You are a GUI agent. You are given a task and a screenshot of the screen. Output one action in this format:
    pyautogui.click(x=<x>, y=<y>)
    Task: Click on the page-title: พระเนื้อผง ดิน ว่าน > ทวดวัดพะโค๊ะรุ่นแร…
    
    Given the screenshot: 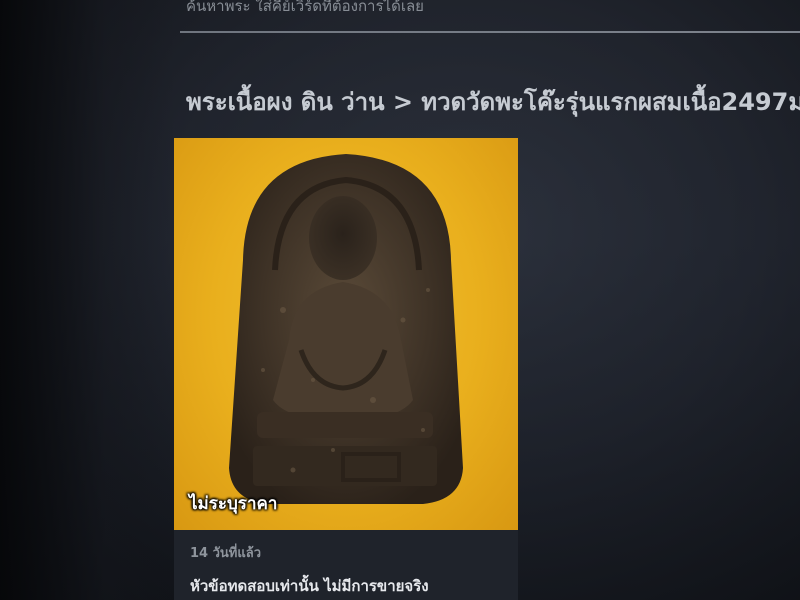 What is the action you would take?
    pyautogui.click(x=493, y=102)
    